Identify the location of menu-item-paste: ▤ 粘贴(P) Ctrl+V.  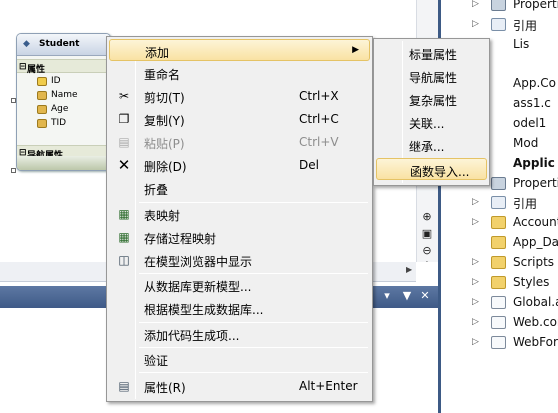
(239, 142).